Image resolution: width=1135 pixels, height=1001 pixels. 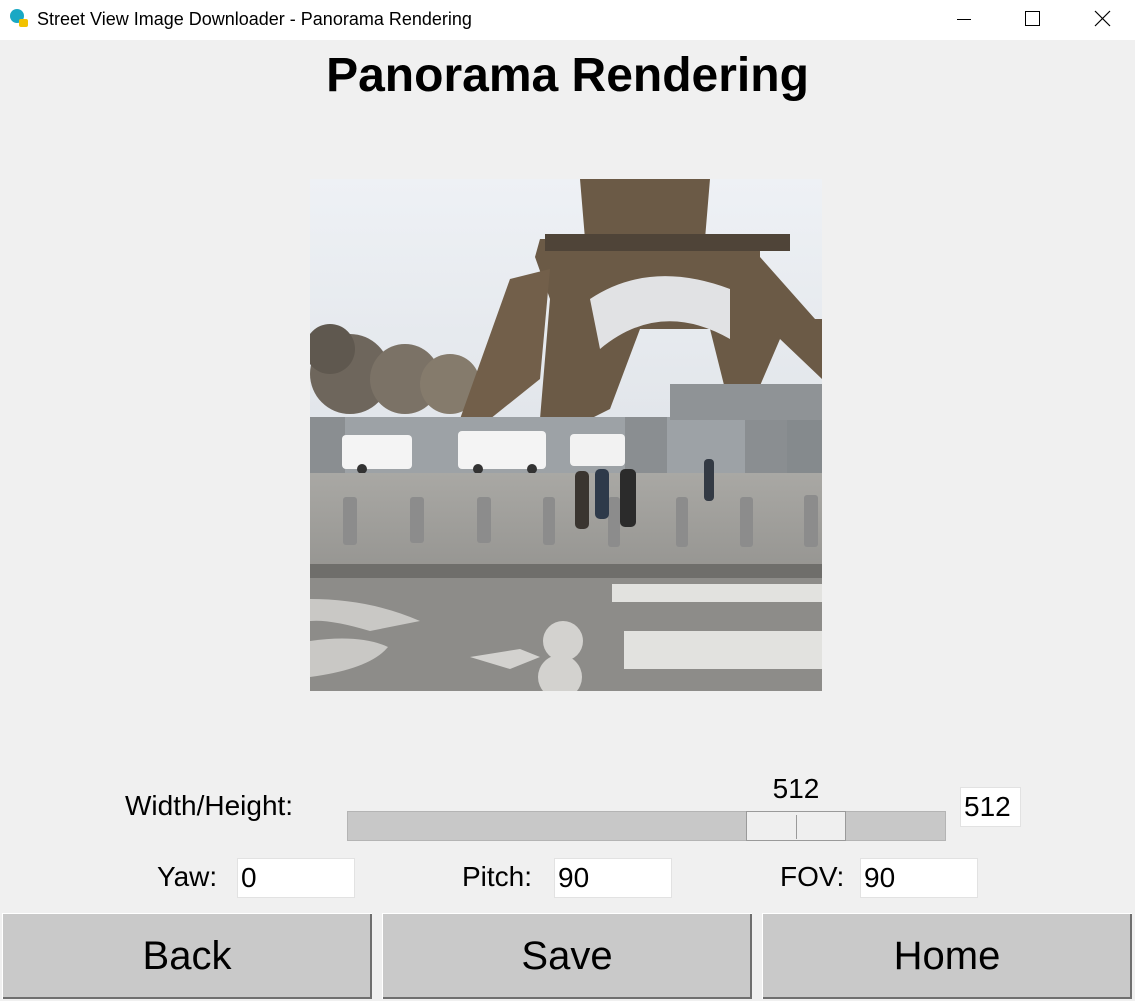 I want to click on slider-value-label: 512, so click(x=796, y=788).